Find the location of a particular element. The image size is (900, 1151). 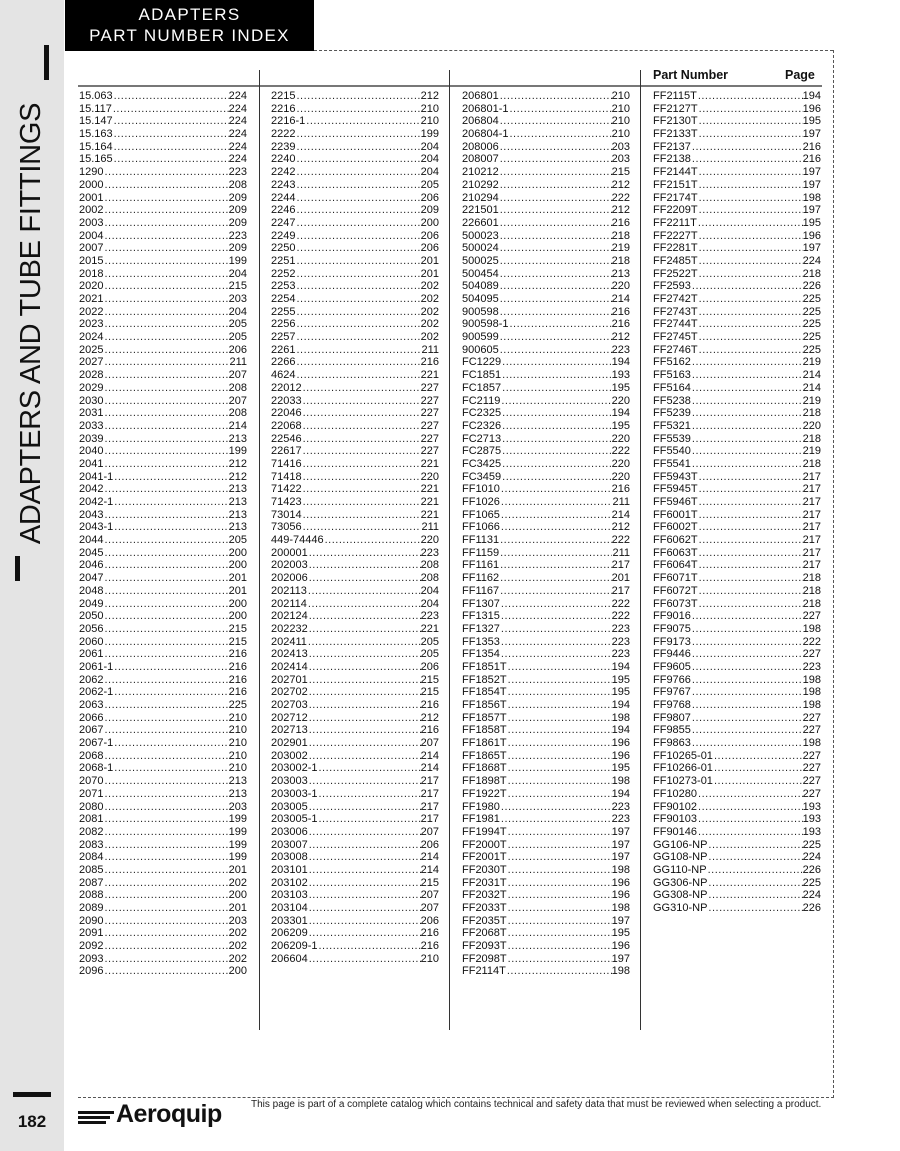

part-number: 2043 is located at coordinates (91, 514).